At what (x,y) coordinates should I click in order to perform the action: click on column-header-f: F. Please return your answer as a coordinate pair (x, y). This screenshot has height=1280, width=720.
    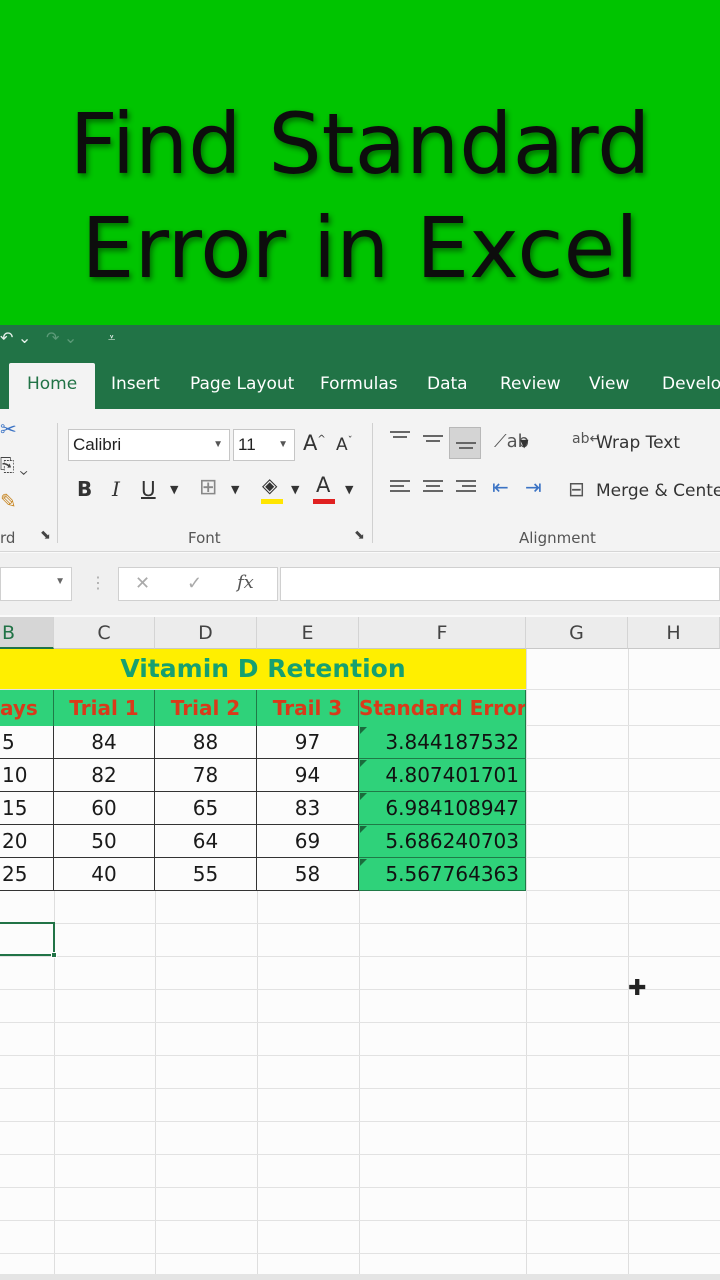
    Looking at the image, I should click on (442, 633).